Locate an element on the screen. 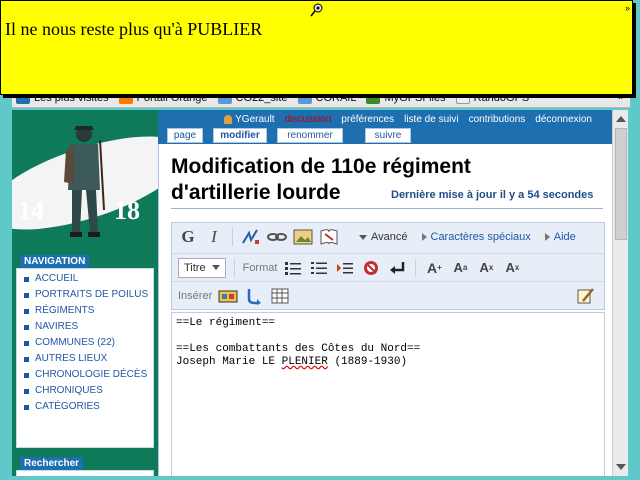 Image resolution: width=640 pixels, height=480 pixels. misspelled-word: PLENIER is located at coordinates (304, 362).